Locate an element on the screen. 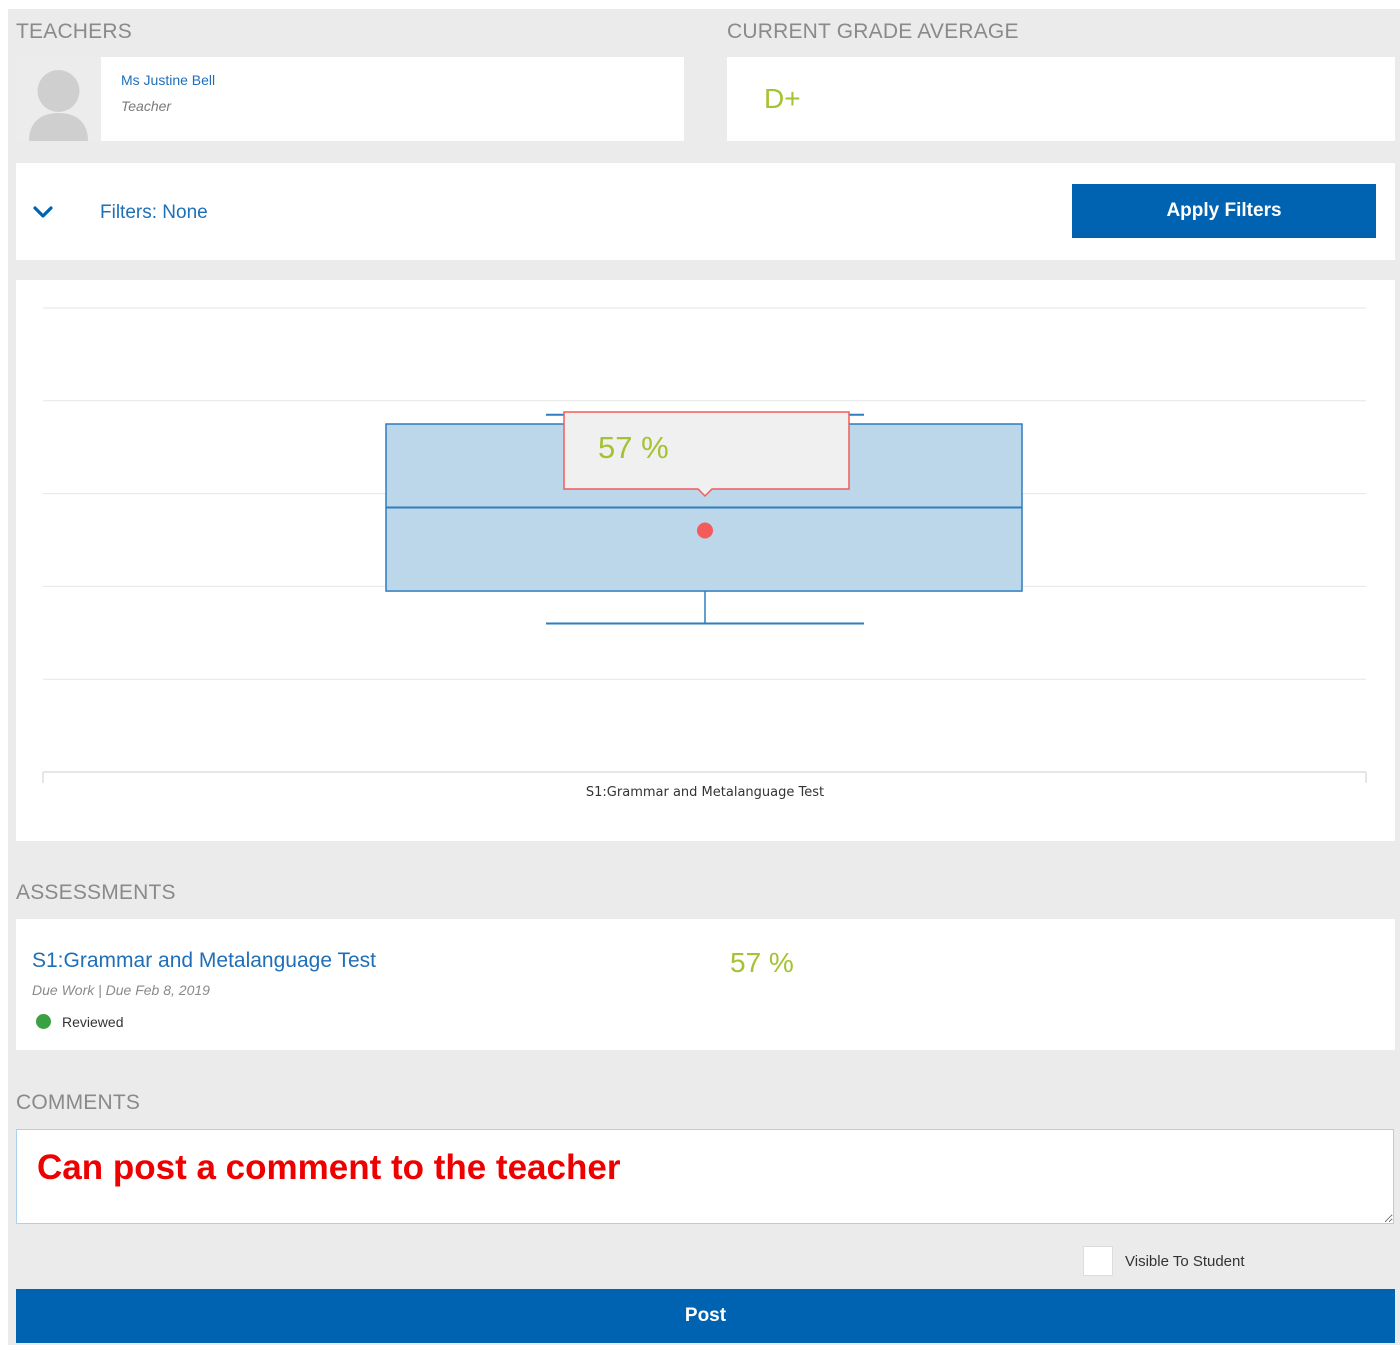 The image size is (1400, 1345). data-point-marker is located at coordinates (705, 530).